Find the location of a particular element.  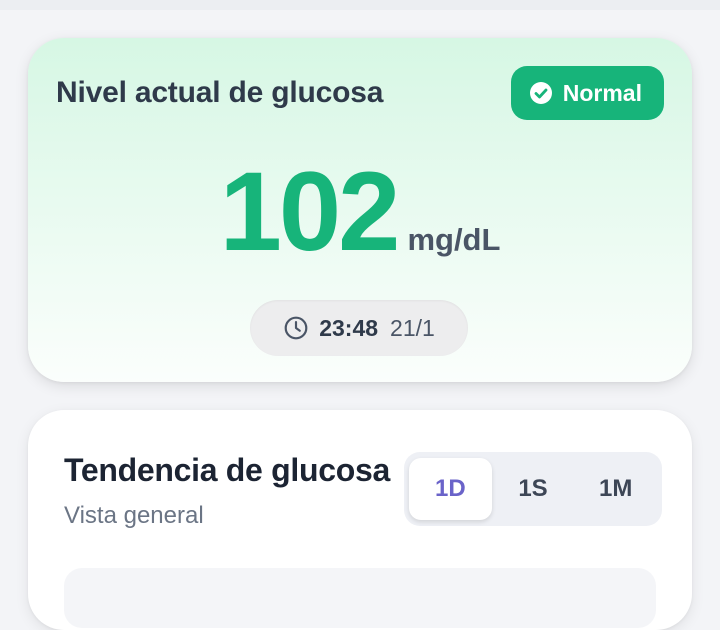

reading-date: 21/1 is located at coordinates (412, 327).